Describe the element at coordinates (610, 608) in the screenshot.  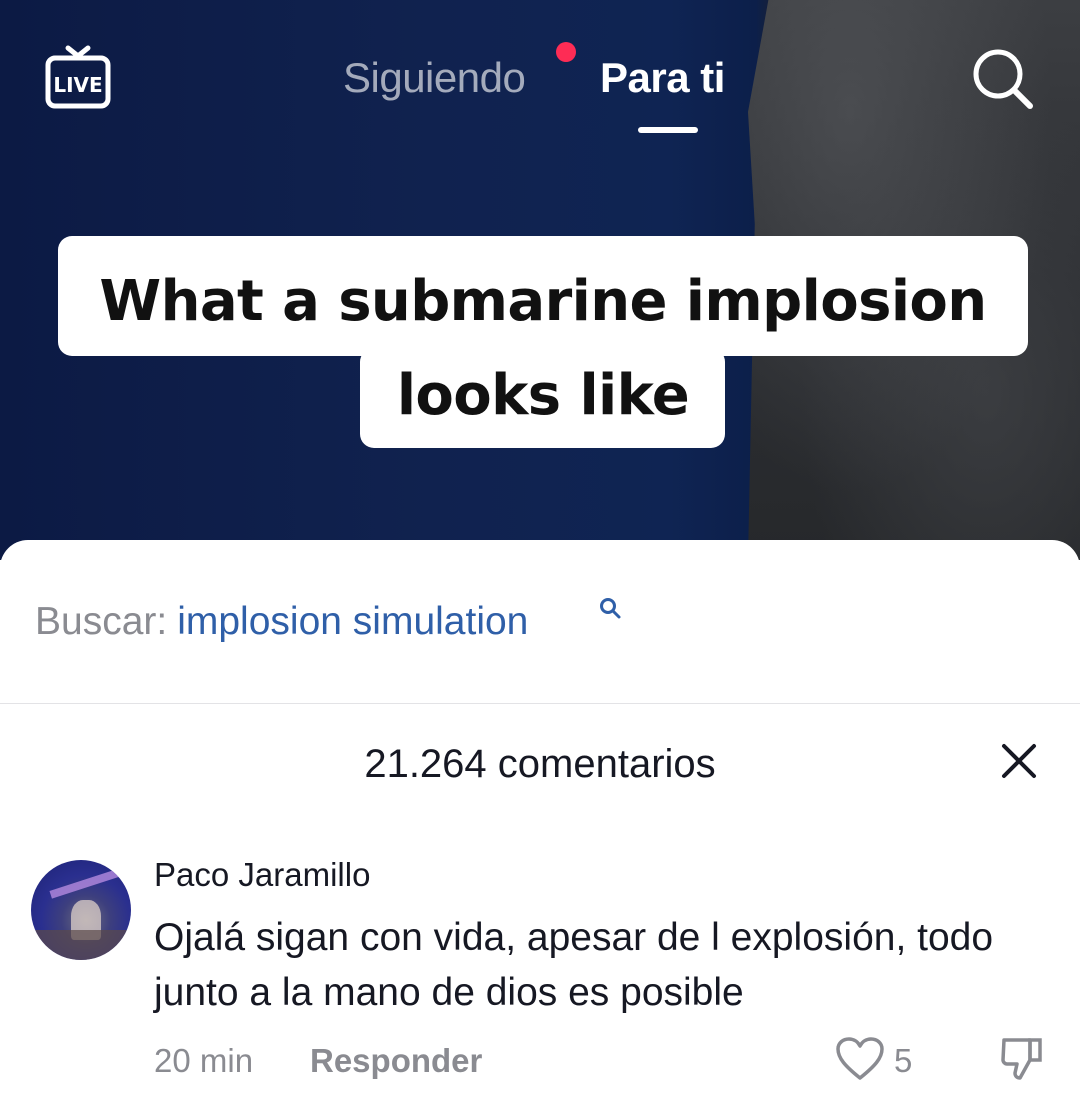
I see `suggestion-search-icon` at that location.